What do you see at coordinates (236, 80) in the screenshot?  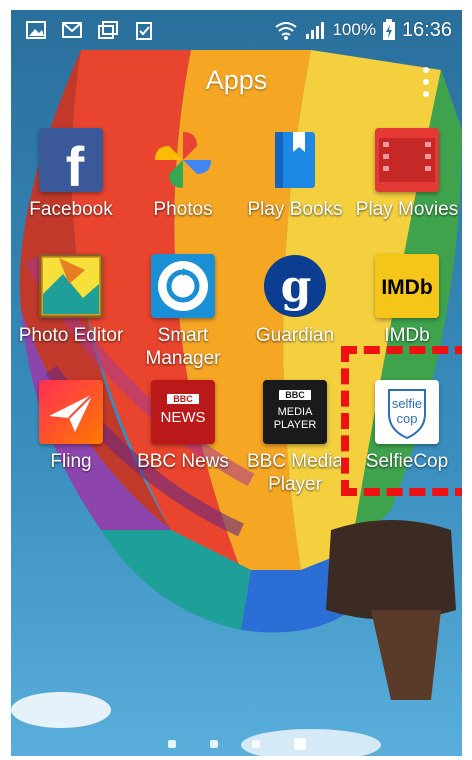 I see `page-title: Apps` at bounding box center [236, 80].